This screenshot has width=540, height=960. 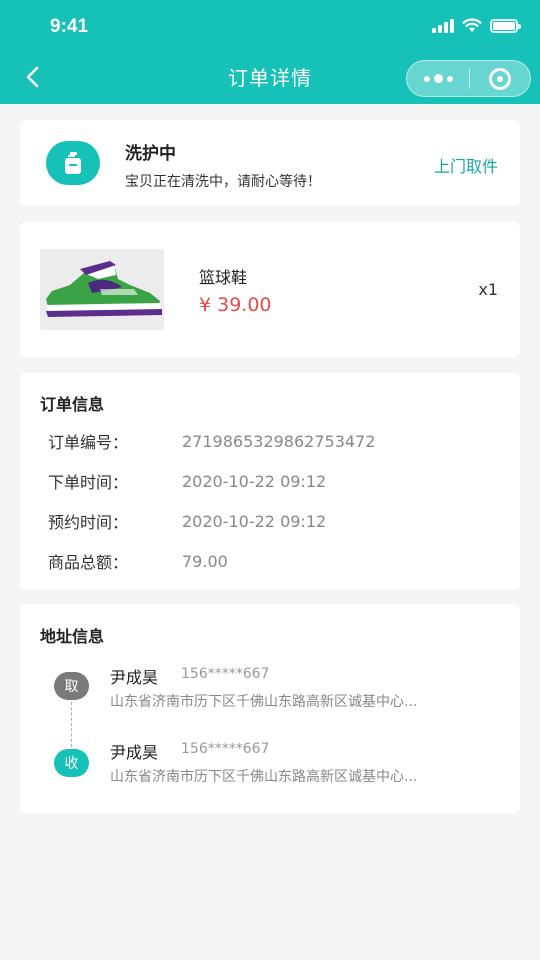 I want to click on product-card: 篮球鞋 ¥ 39.00 x1, so click(x=270, y=289).